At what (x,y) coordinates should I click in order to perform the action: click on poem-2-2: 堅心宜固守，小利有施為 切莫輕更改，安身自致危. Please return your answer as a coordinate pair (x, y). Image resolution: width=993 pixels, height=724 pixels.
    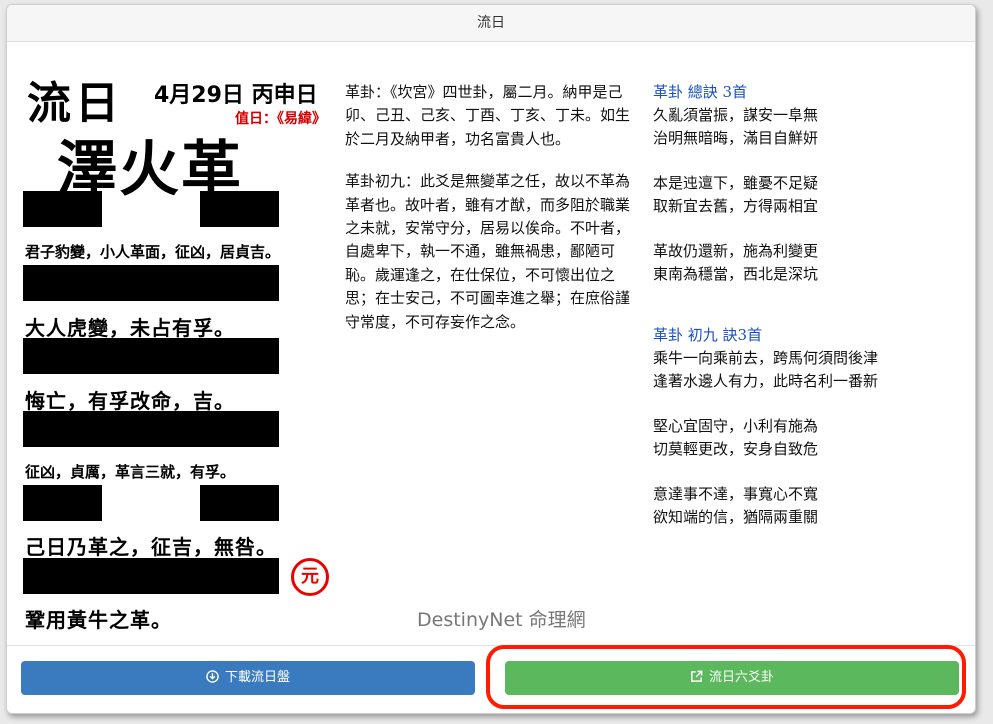
    Looking at the image, I should click on (803, 438).